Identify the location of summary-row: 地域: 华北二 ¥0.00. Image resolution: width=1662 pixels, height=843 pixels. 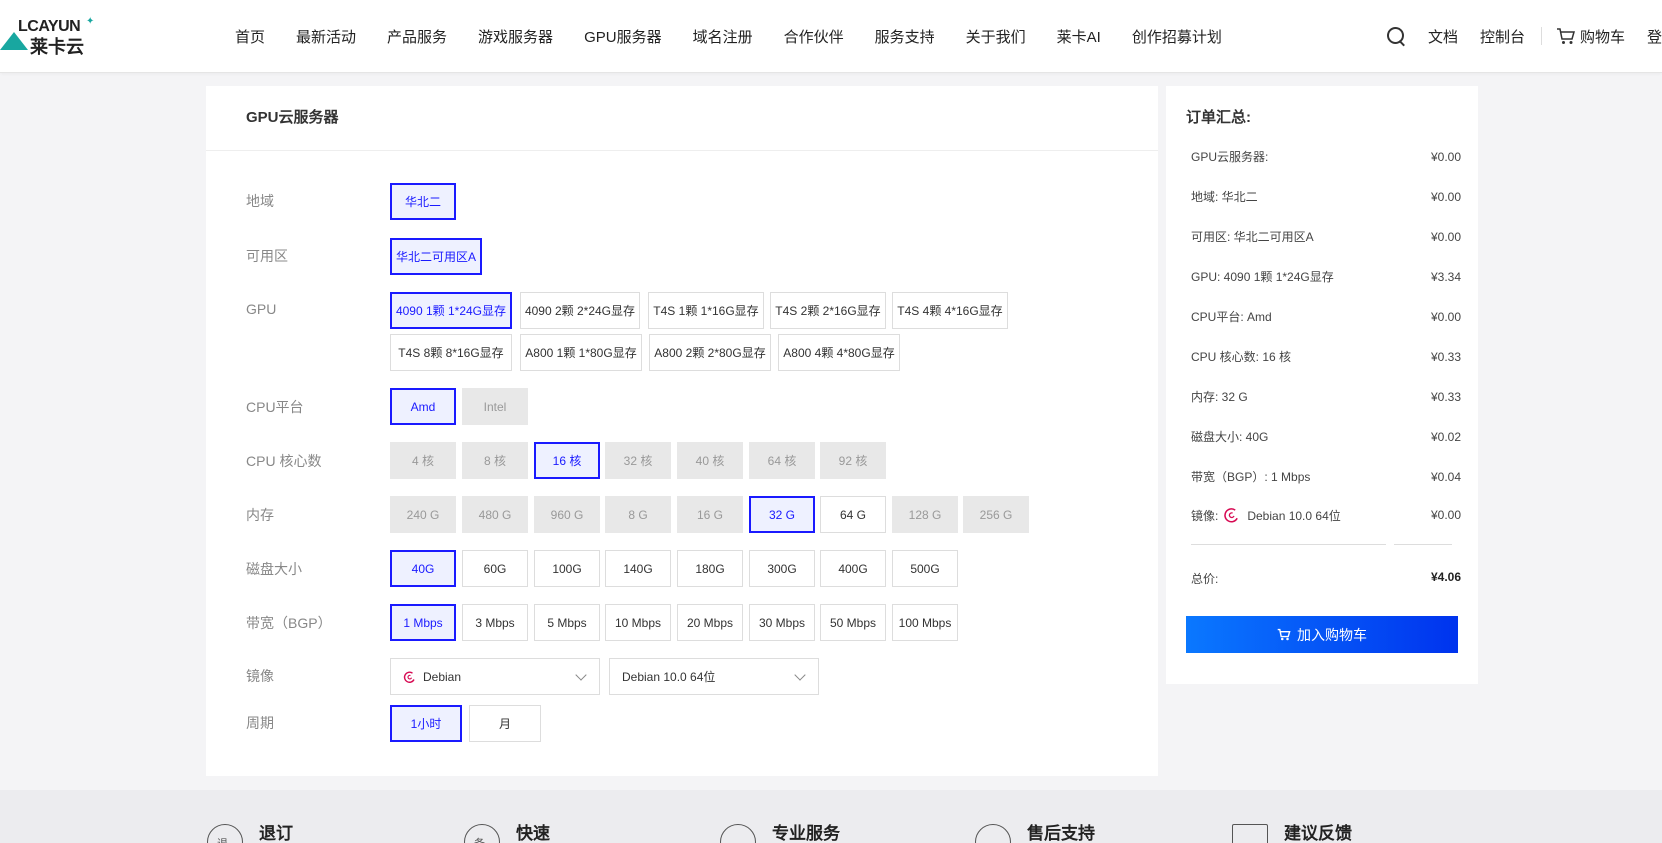
(1326, 196).